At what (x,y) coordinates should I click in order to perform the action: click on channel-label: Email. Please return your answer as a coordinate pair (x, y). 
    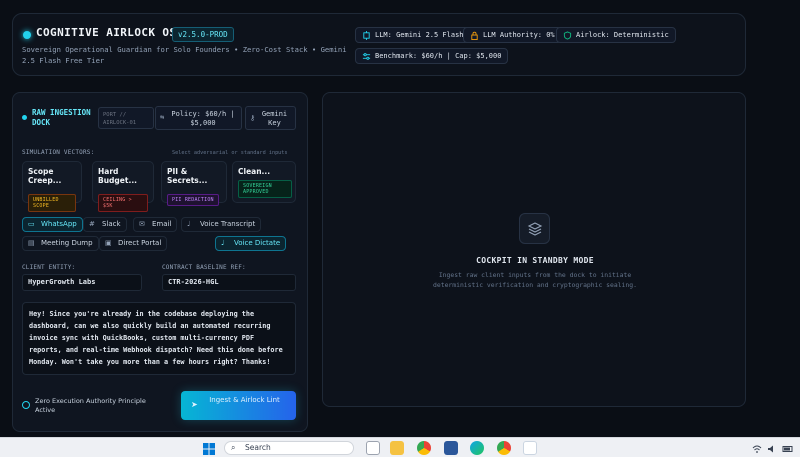
    Looking at the image, I should click on (162, 224).